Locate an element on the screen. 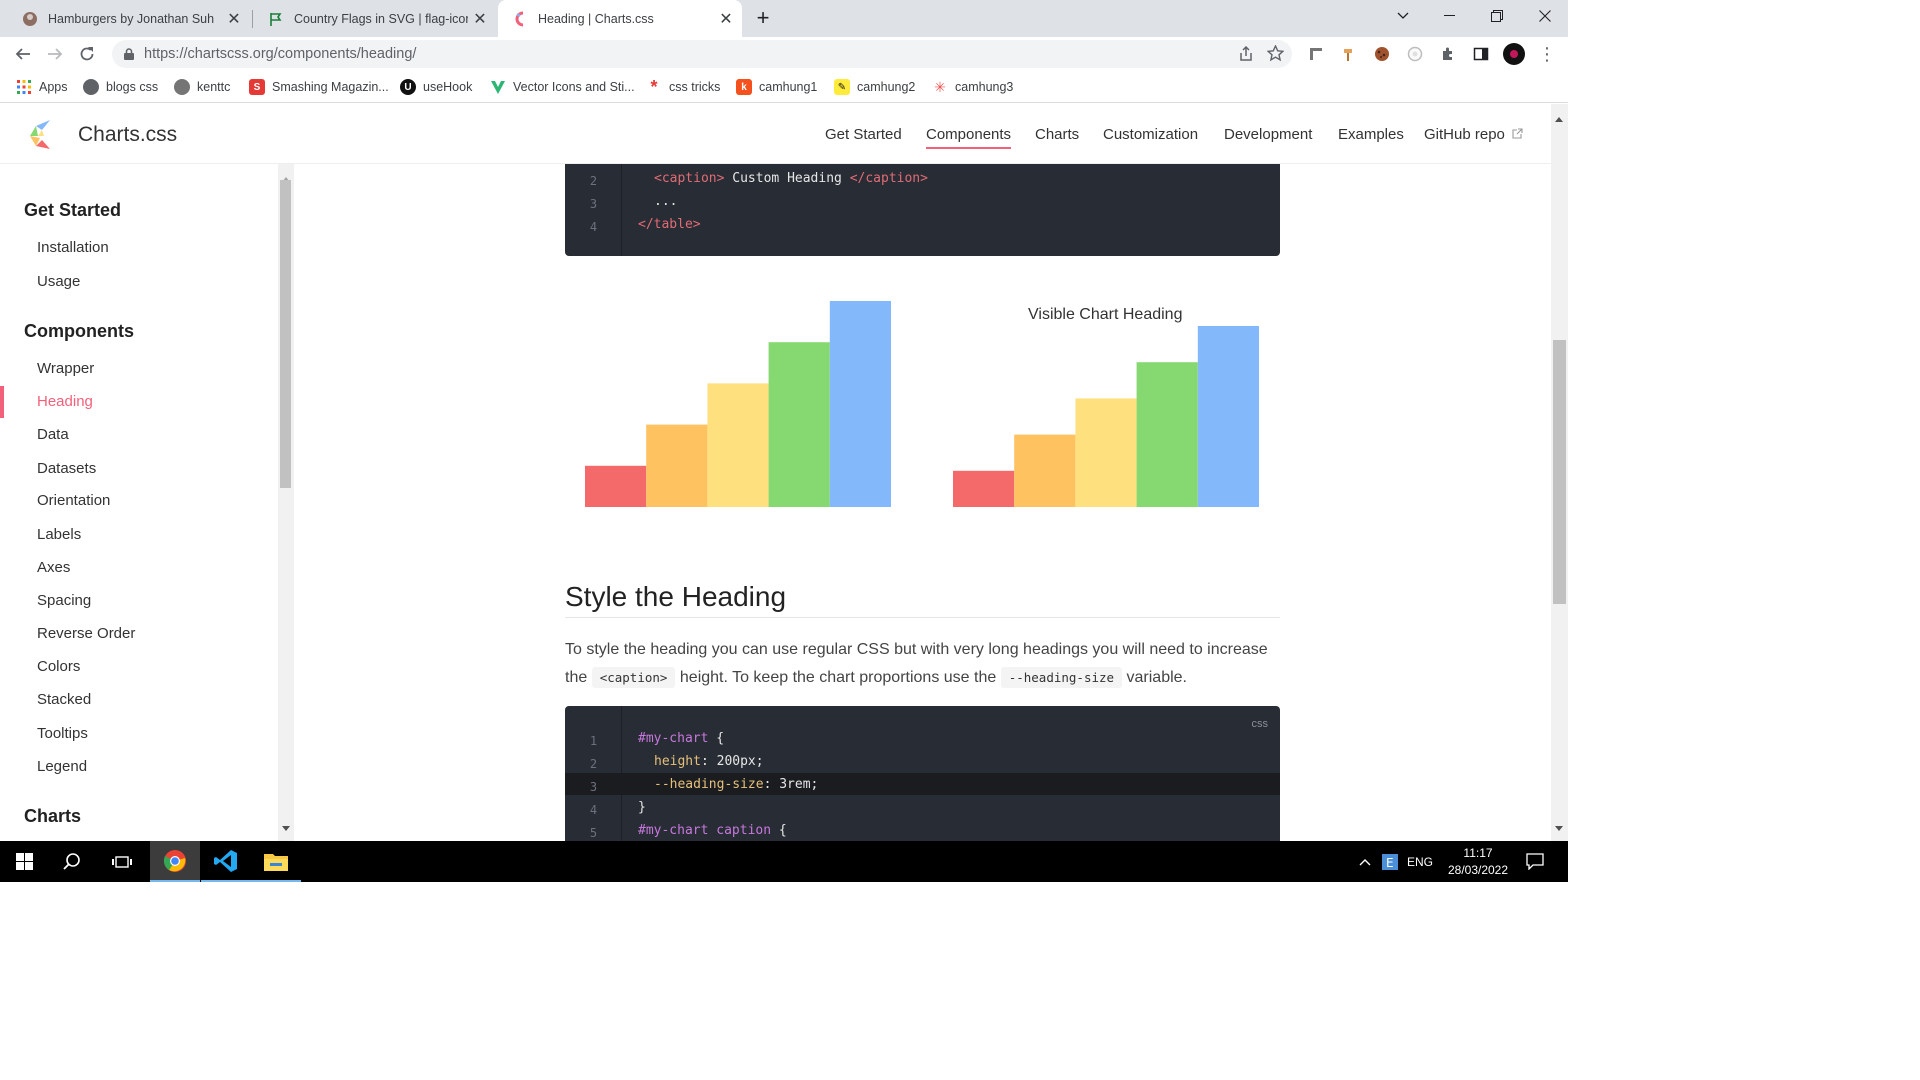 The width and height of the screenshot is (1920, 1080). nav-github-repo: GitHub repo is located at coordinates (1473, 134).